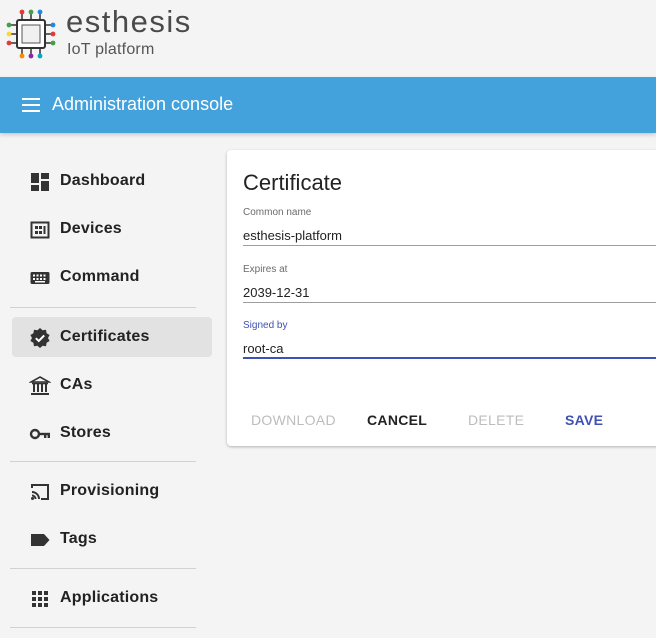 The height and width of the screenshot is (638, 656). Describe the element at coordinates (40, 492) in the screenshot. I see `cast-icon` at that location.